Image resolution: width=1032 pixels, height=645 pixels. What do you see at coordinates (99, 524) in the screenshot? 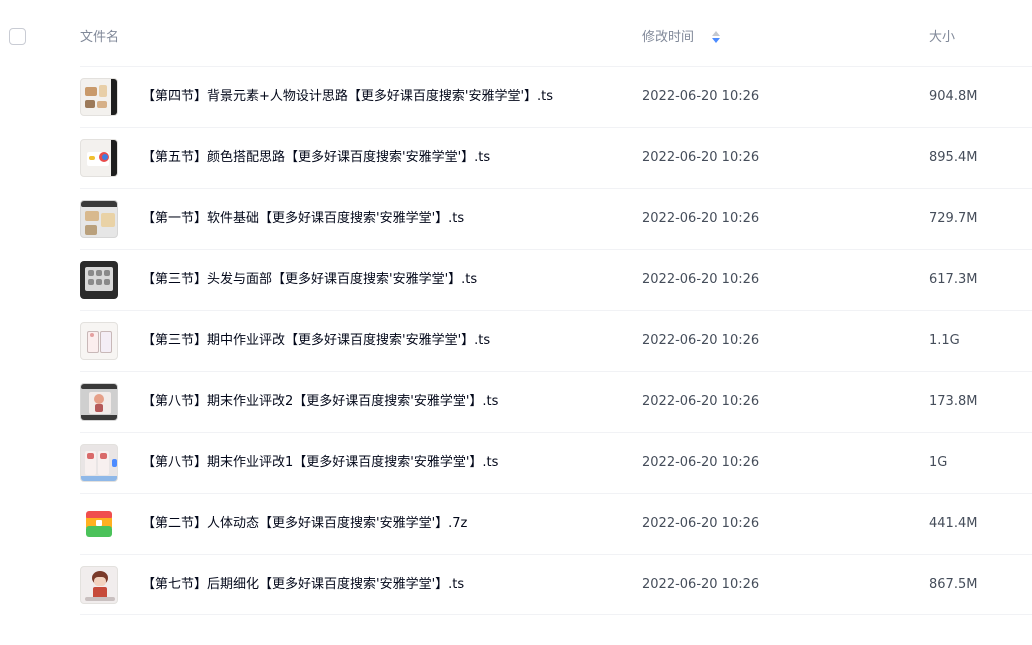
I see `archive-icon` at bounding box center [99, 524].